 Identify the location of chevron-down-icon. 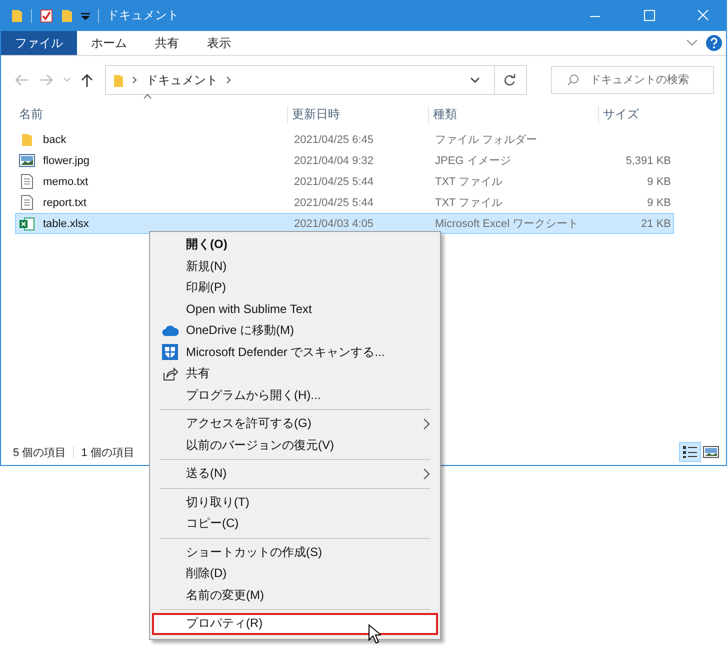
(475, 80).